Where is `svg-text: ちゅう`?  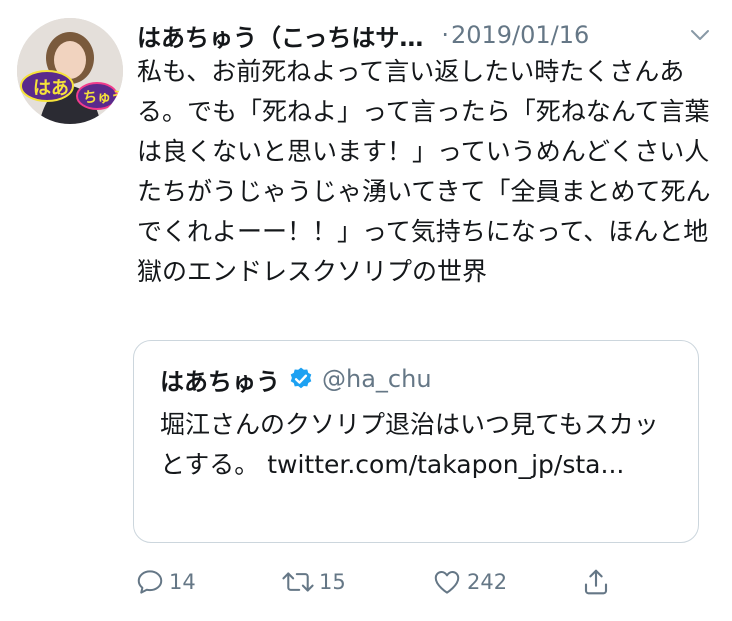 svg-text: ちゅう is located at coordinates (103, 98).